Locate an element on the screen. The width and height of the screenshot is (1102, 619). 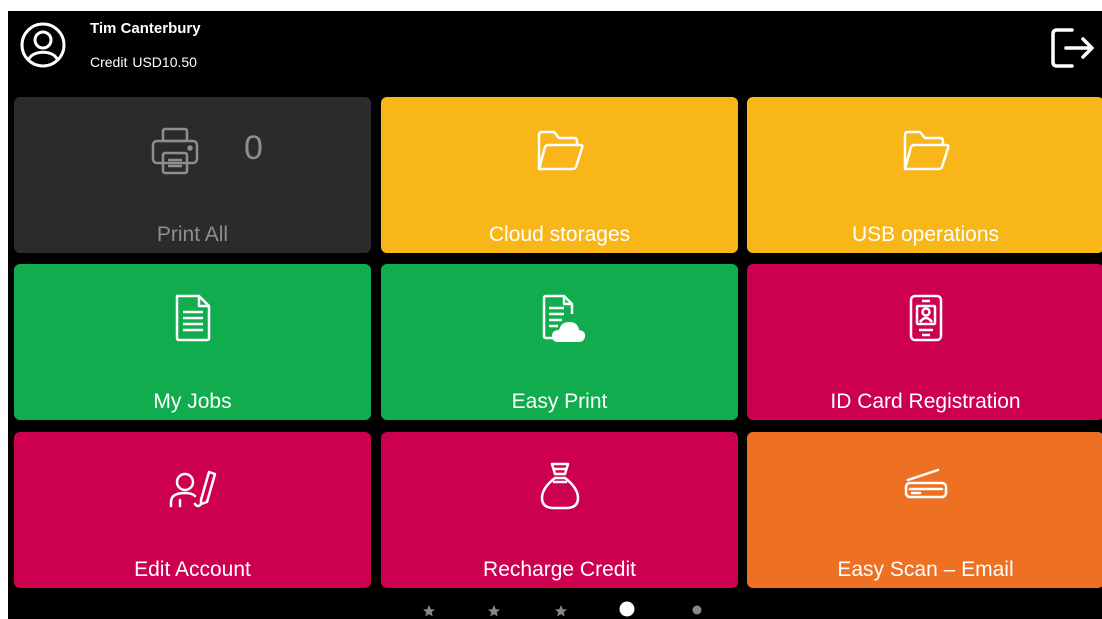
tile-label: My Jobs is located at coordinates (192, 401).